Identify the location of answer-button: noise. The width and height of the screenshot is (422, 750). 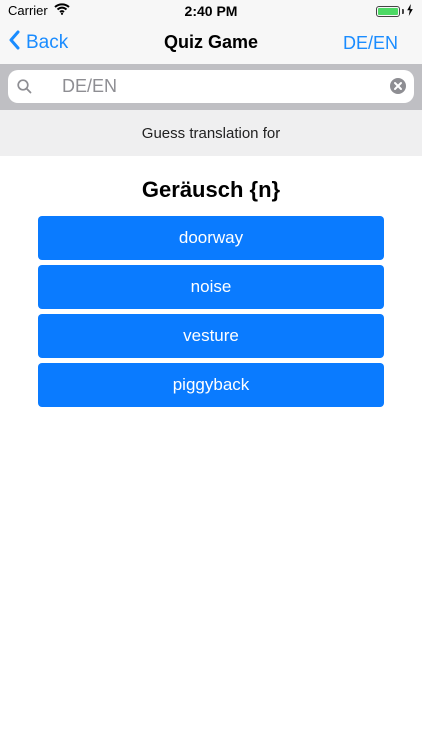
(211, 287).